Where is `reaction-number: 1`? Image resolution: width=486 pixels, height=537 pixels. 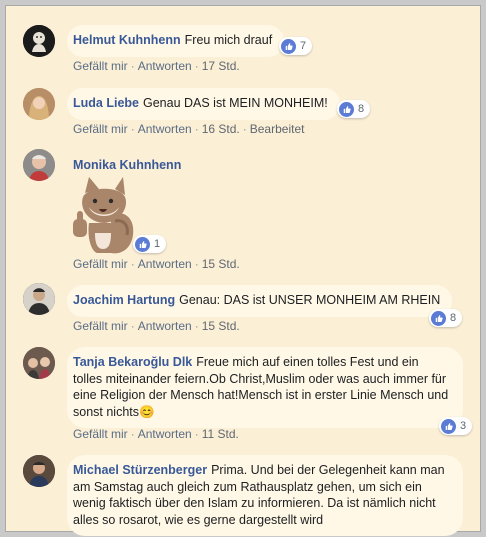 reaction-number: 1 is located at coordinates (157, 244).